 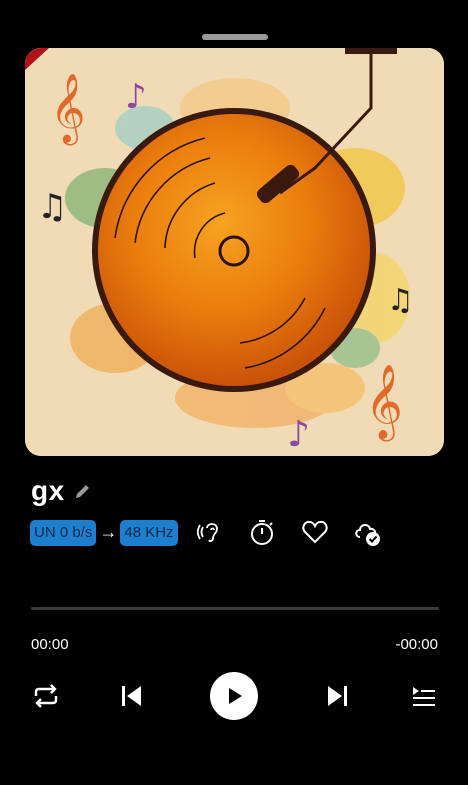 What do you see at coordinates (132, 696) in the screenshot?
I see `skip-previous-icon` at bounding box center [132, 696].